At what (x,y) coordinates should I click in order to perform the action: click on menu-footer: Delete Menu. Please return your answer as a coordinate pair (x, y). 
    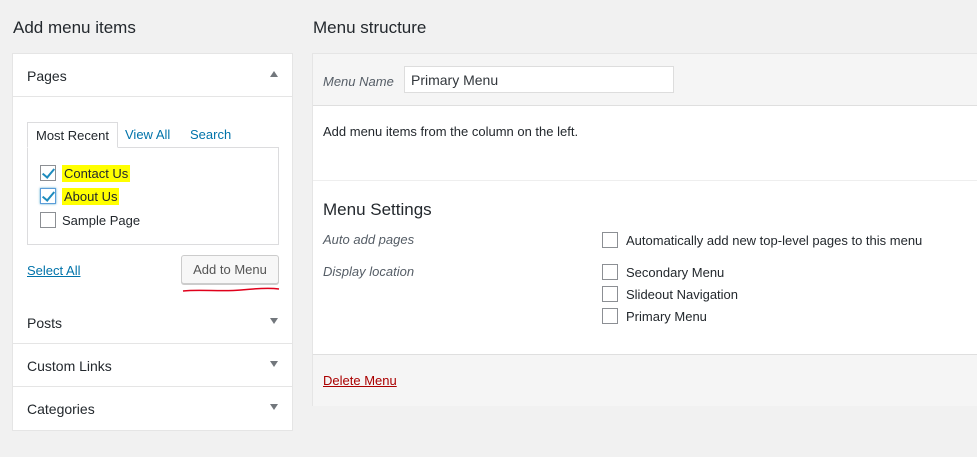
    Looking at the image, I should click on (645, 380).